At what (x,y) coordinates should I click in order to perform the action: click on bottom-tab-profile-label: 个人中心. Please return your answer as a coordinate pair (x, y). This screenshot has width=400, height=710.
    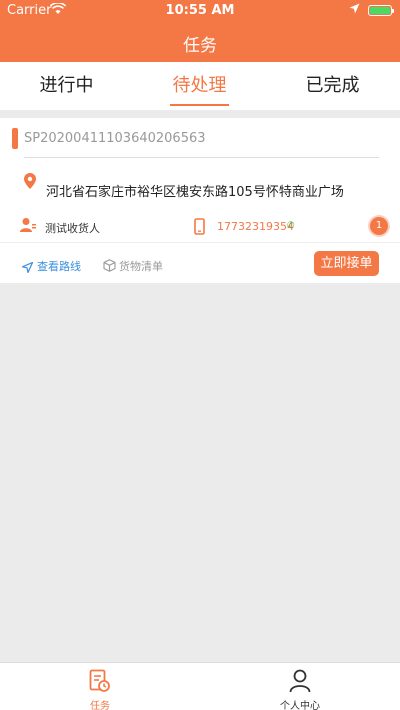
    Looking at the image, I should click on (300, 705).